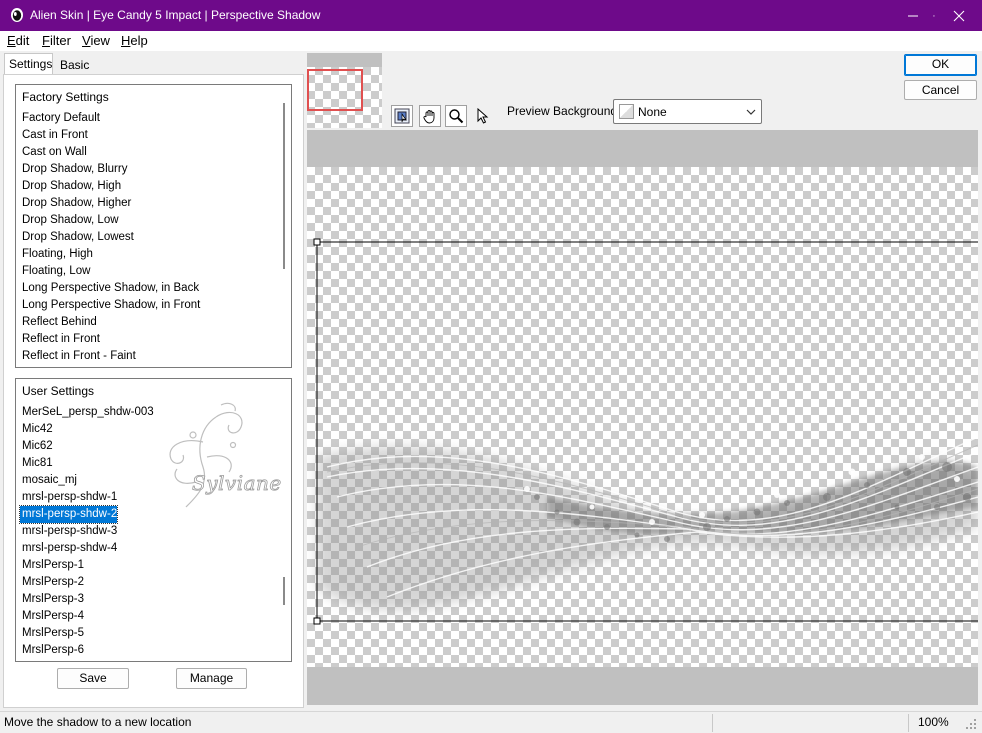 The height and width of the screenshot is (733, 982). Describe the element at coordinates (36, 446) in the screenshot. I see `list-item: Mic62` at that location.